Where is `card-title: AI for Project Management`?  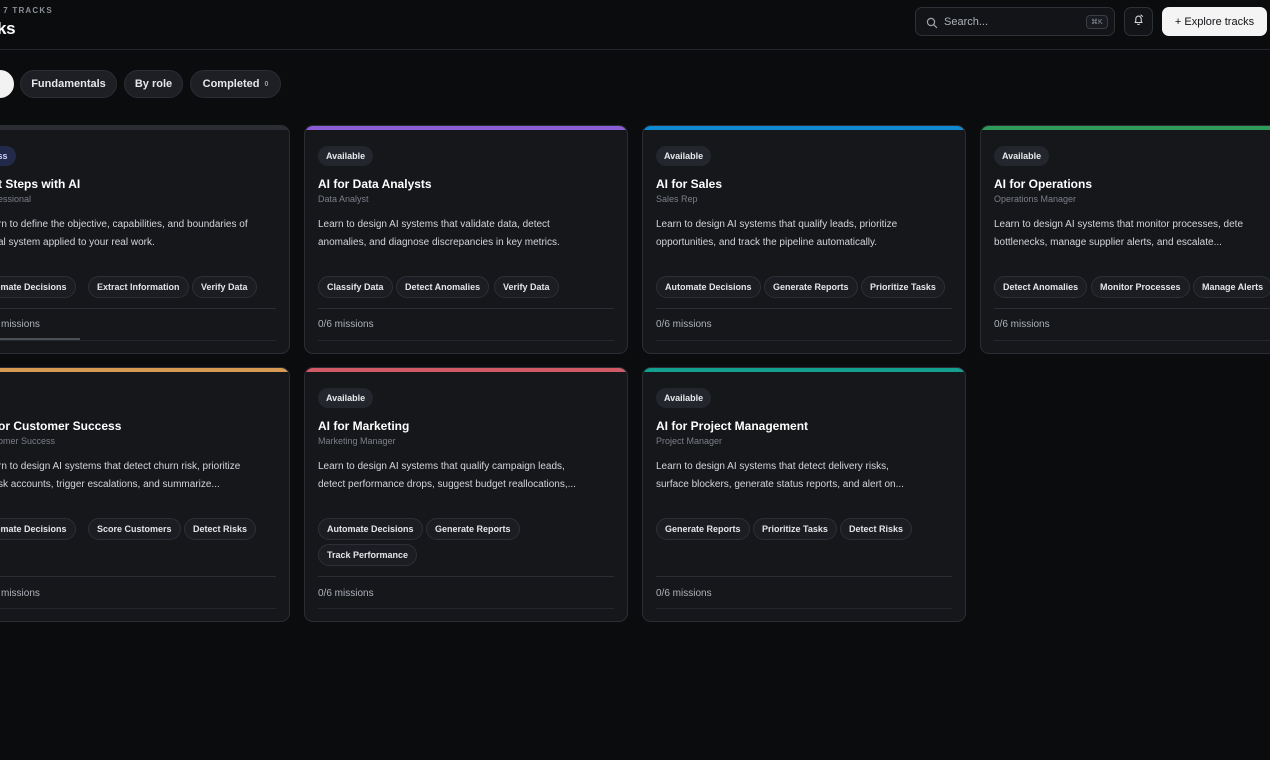 card-title: AI for Project Management is located at coordinates (732, 426).